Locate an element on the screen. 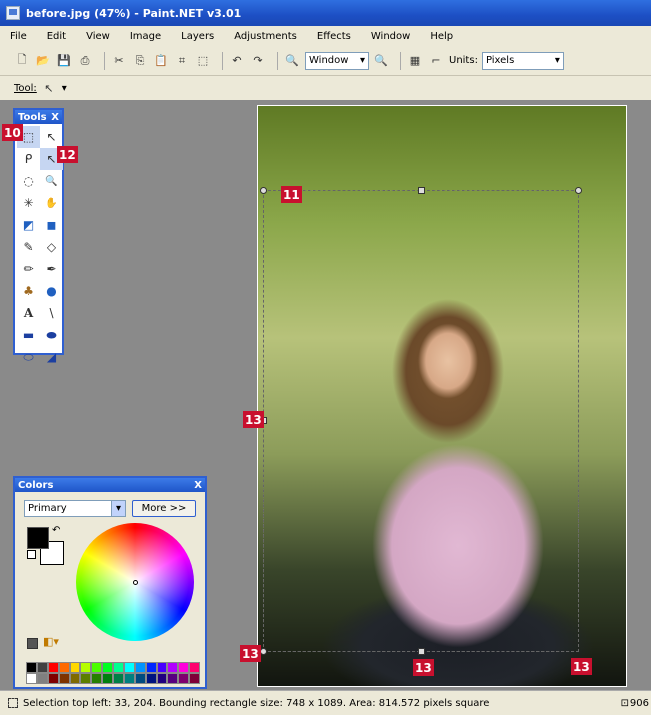 Image resolution: width=651 pixels, height=715 pixels. undo-icon: ↶ is located at coordinates (237, 61).